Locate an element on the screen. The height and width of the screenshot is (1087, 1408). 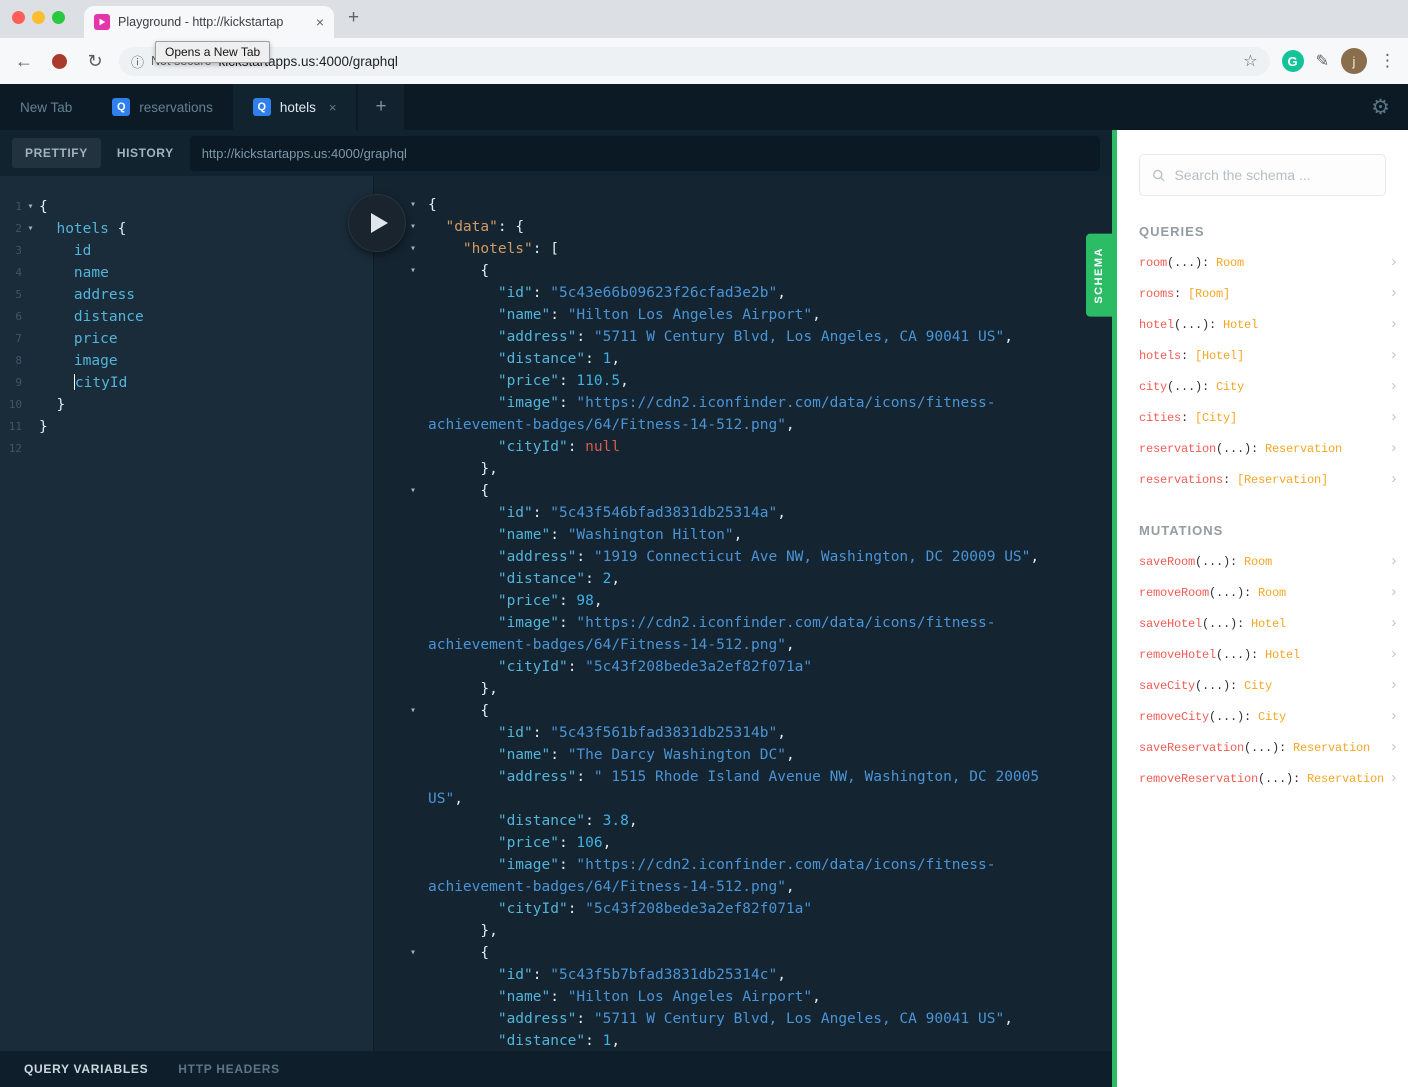
schema-field-row: saveCity (...): City › is located at coordinates (1262, 685).